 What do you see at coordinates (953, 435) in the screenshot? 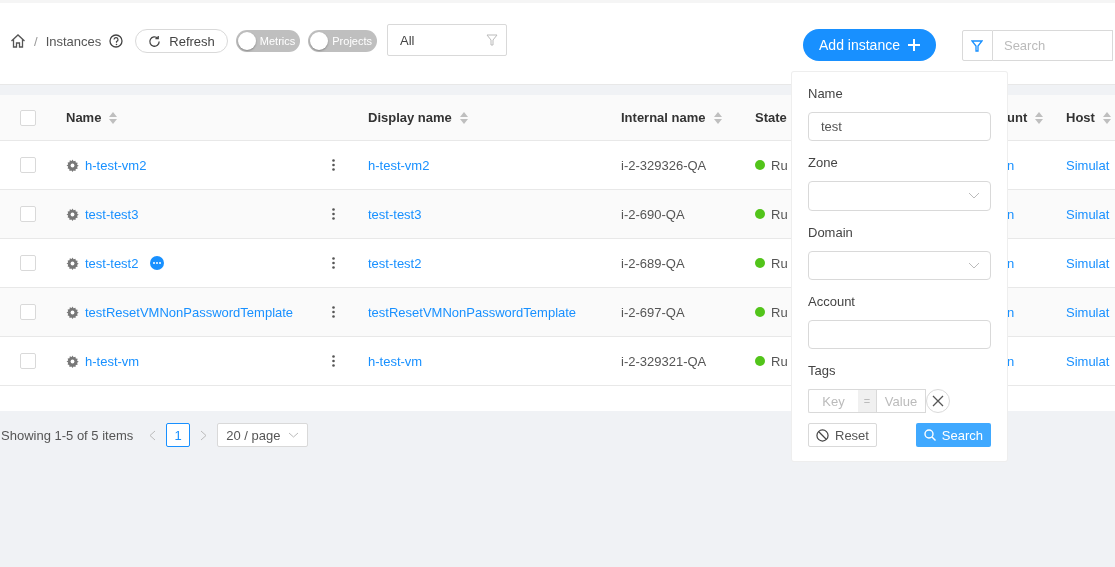
I see `search-button: Search` at bounding box center [953, 435].